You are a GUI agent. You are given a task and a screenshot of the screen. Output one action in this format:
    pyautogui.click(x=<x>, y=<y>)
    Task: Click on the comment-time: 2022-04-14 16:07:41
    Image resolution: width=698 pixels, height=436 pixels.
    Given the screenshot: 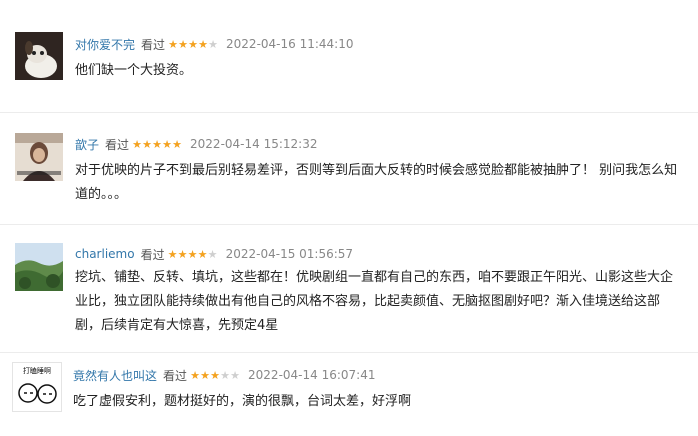 What is the action you would take?
    pyautogui.click(x=312, y=375)
    